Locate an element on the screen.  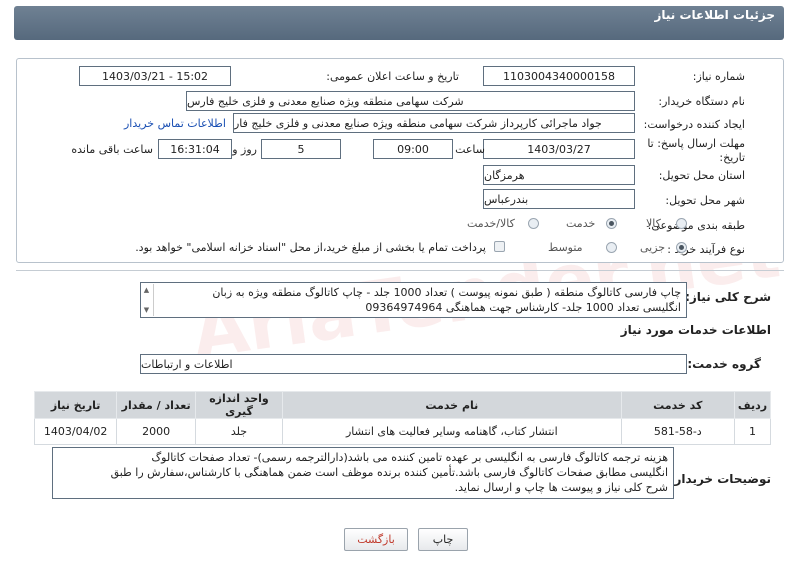
remaining-label: ساعت باقی مانده is located at coordinates (112, 149).